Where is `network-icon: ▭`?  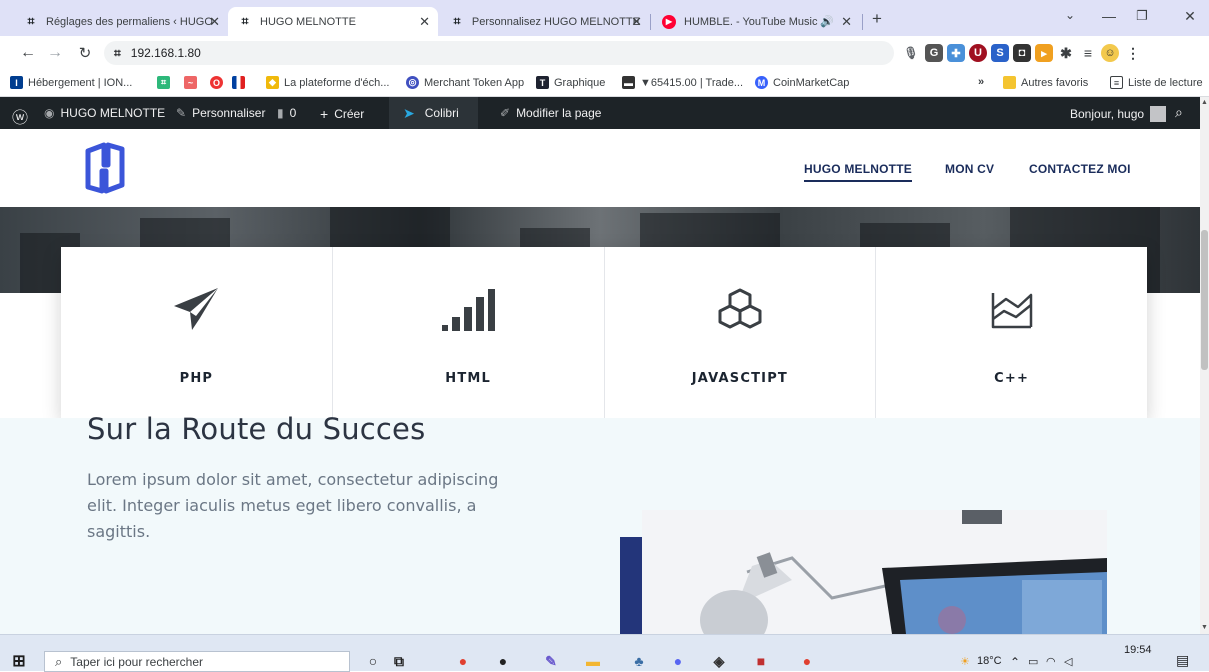
network-icon: ▭ is located at coordinates (1033, 661).